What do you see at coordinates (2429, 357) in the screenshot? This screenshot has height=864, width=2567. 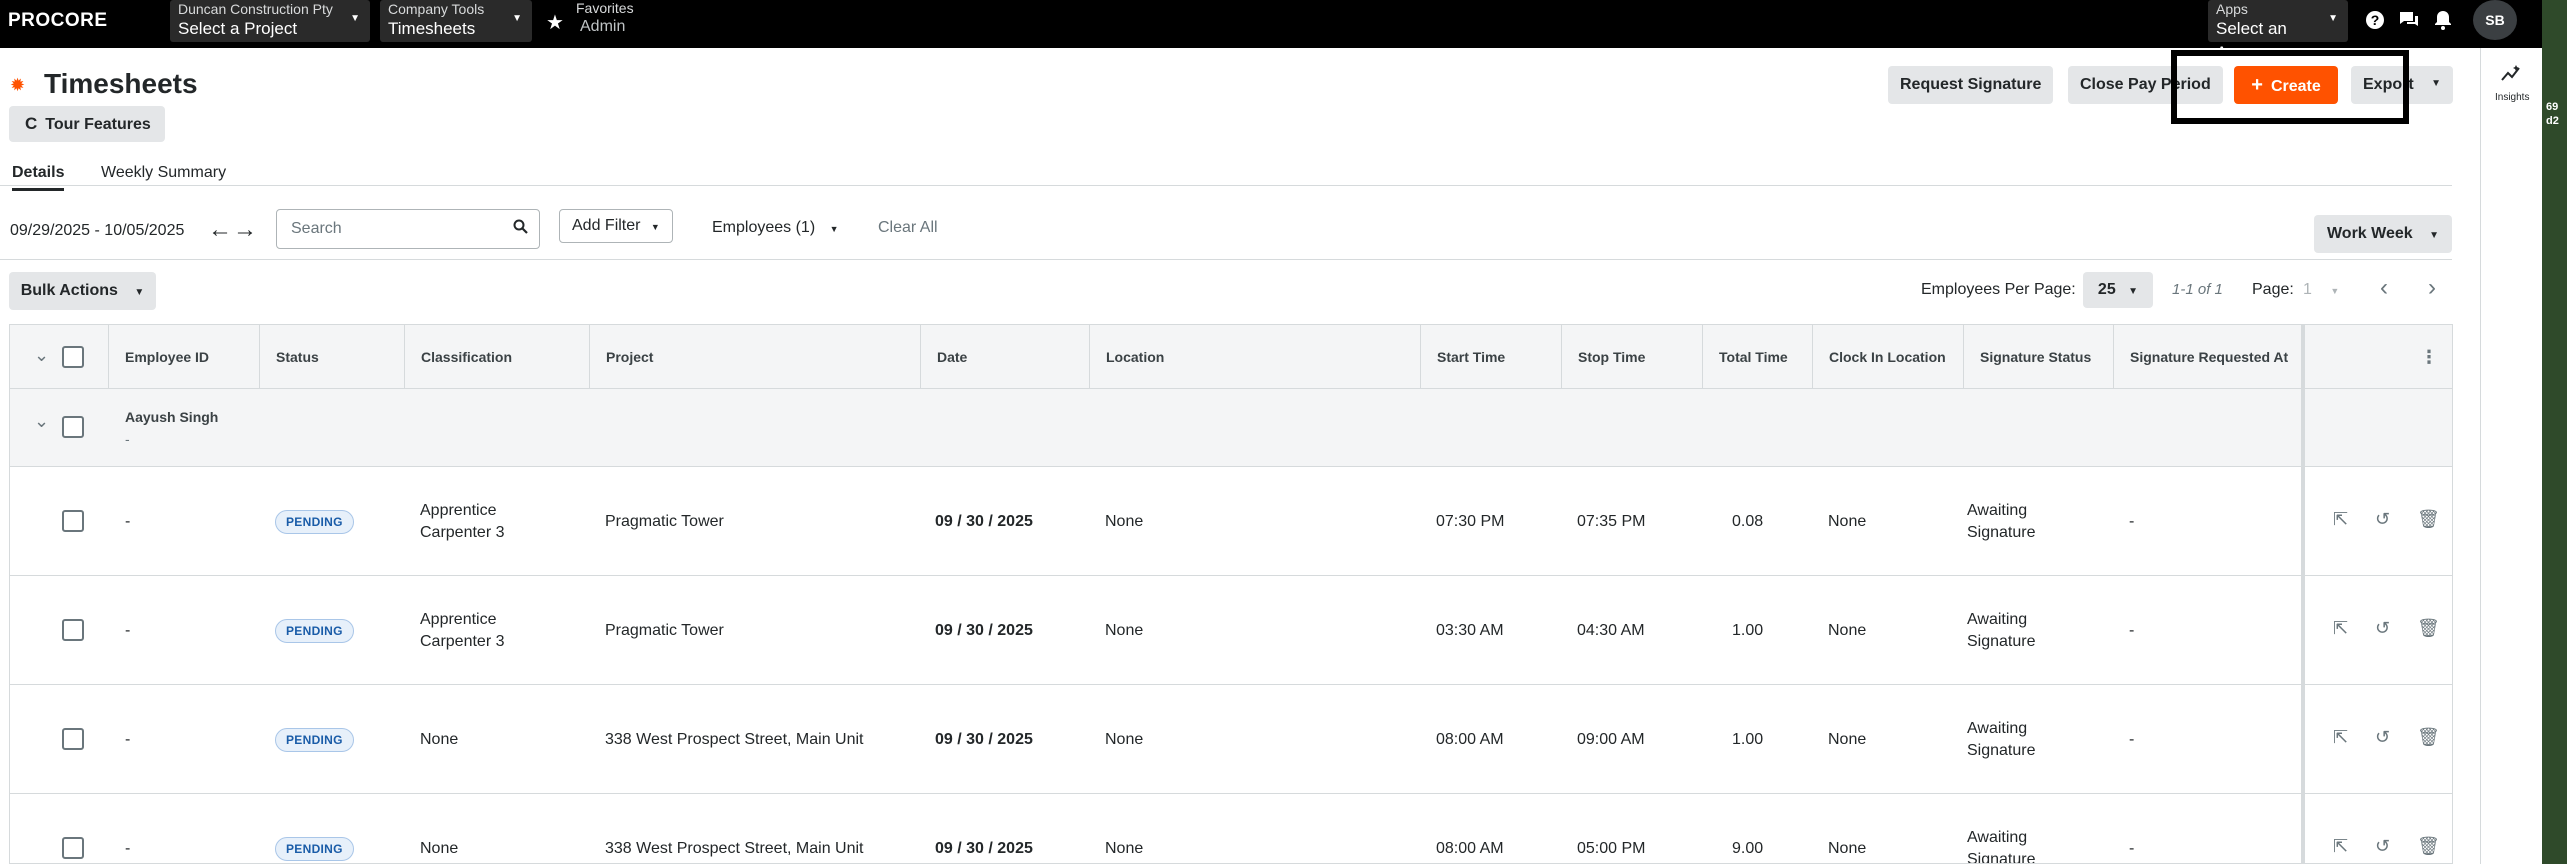 I see `column-menu-icon: ⋮` at bounding box center [2429, 357].